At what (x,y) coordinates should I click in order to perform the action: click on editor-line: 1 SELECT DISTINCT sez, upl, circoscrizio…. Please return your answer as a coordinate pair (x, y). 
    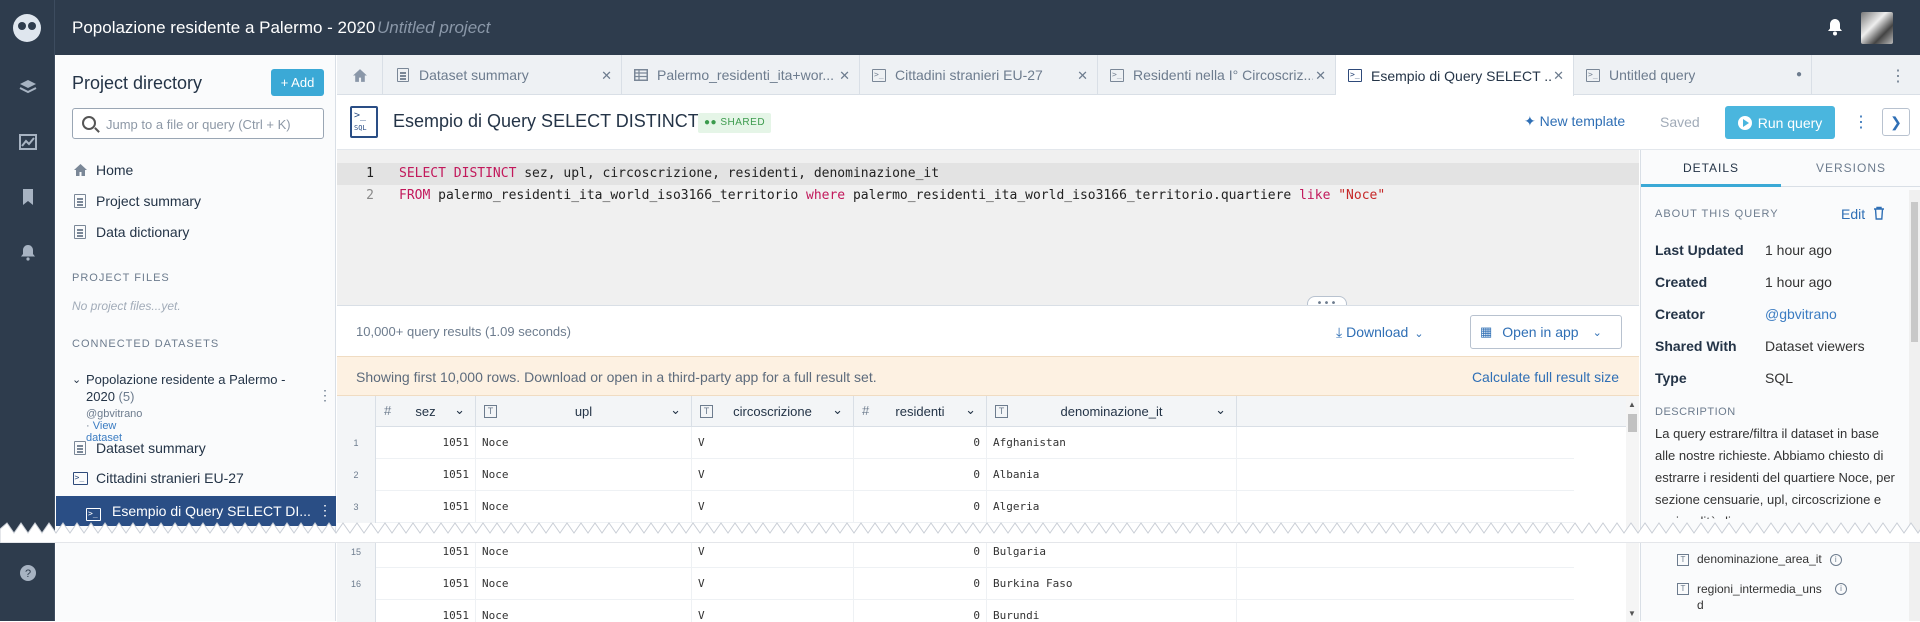
    Looking at the image, I should click on (988, 174).